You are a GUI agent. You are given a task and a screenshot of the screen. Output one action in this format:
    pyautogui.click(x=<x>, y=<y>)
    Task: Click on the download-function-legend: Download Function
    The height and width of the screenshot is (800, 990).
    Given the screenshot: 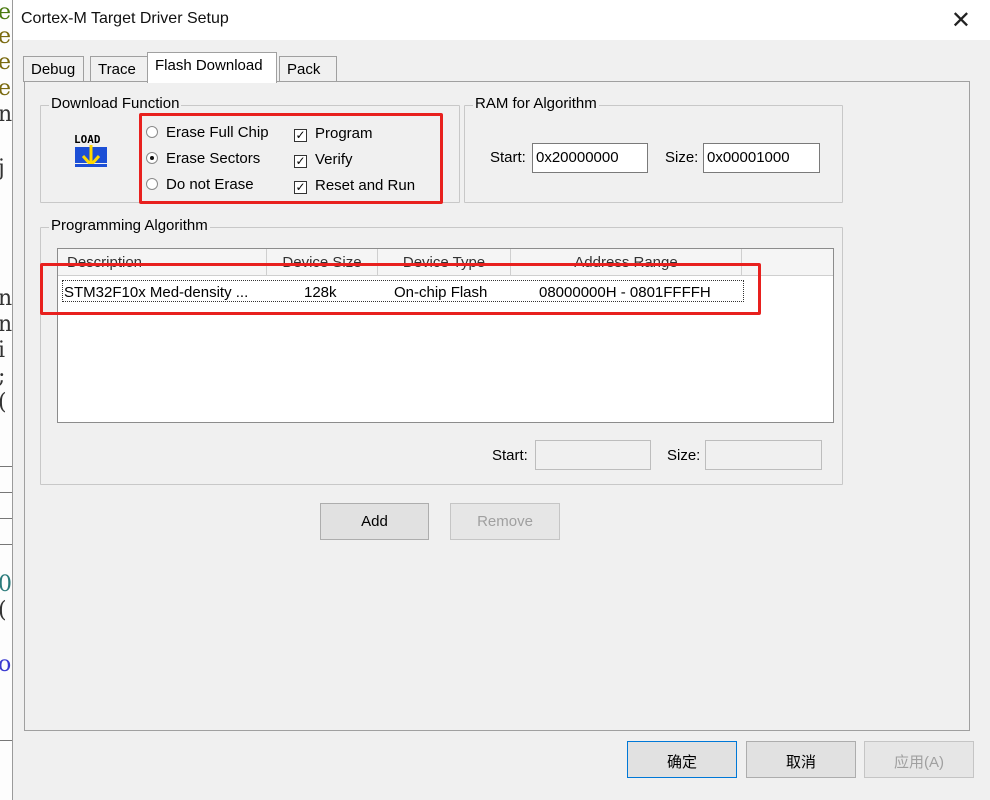 What is the action you would take?
    pyautogui.click(x=115, y=103)
    